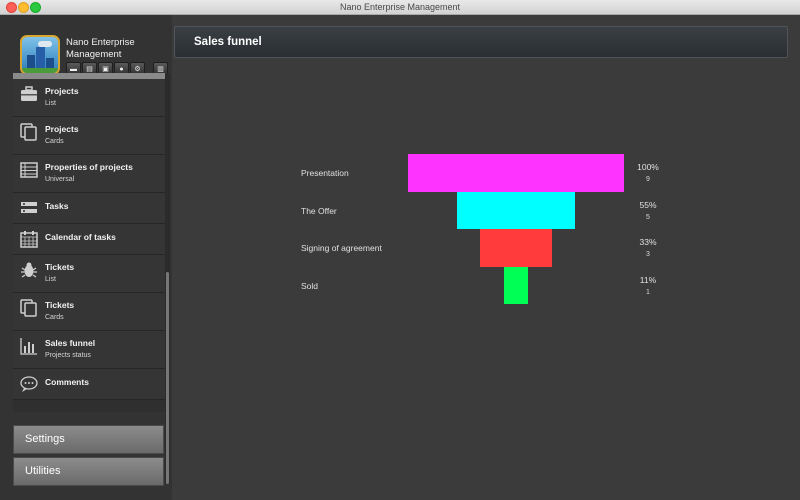 This screenshot has width=800, height=500. Describe the element at coordinates (11, 7) in the screenshot. I see `close-window-button` at that location.